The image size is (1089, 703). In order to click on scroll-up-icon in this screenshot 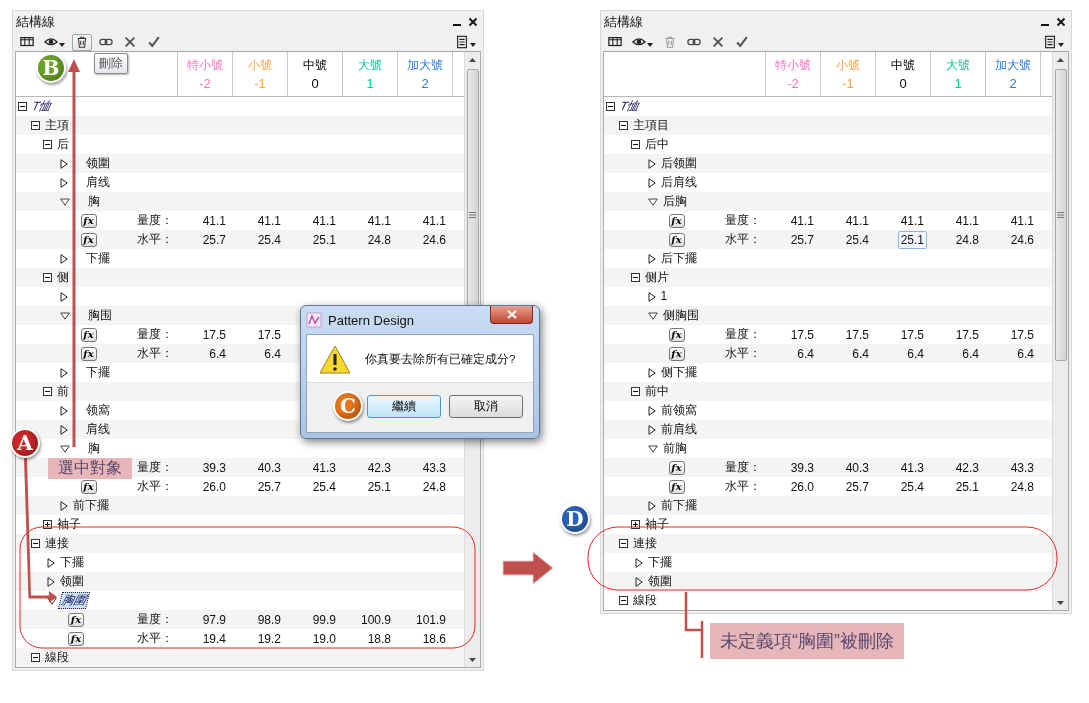, I will do `click(472, 59)`.